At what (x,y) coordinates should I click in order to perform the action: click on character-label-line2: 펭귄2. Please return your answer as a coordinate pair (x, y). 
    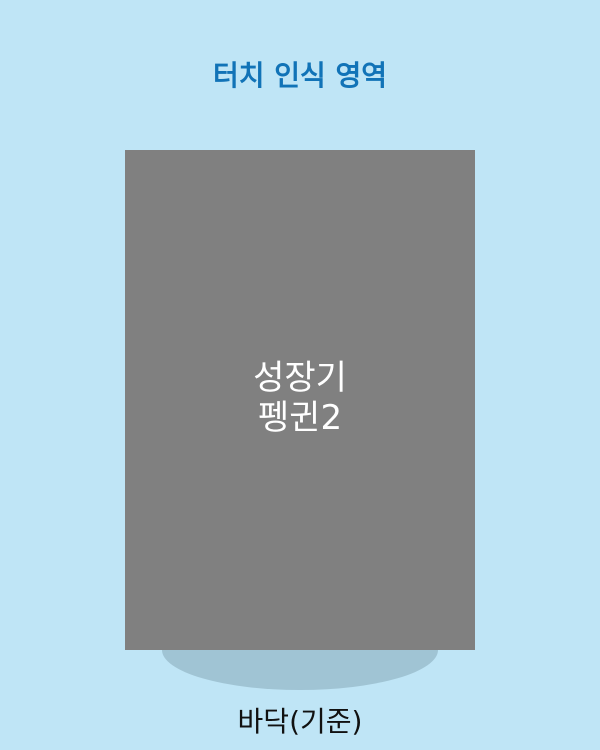
    Looking at the image, I should click on (300, 418).